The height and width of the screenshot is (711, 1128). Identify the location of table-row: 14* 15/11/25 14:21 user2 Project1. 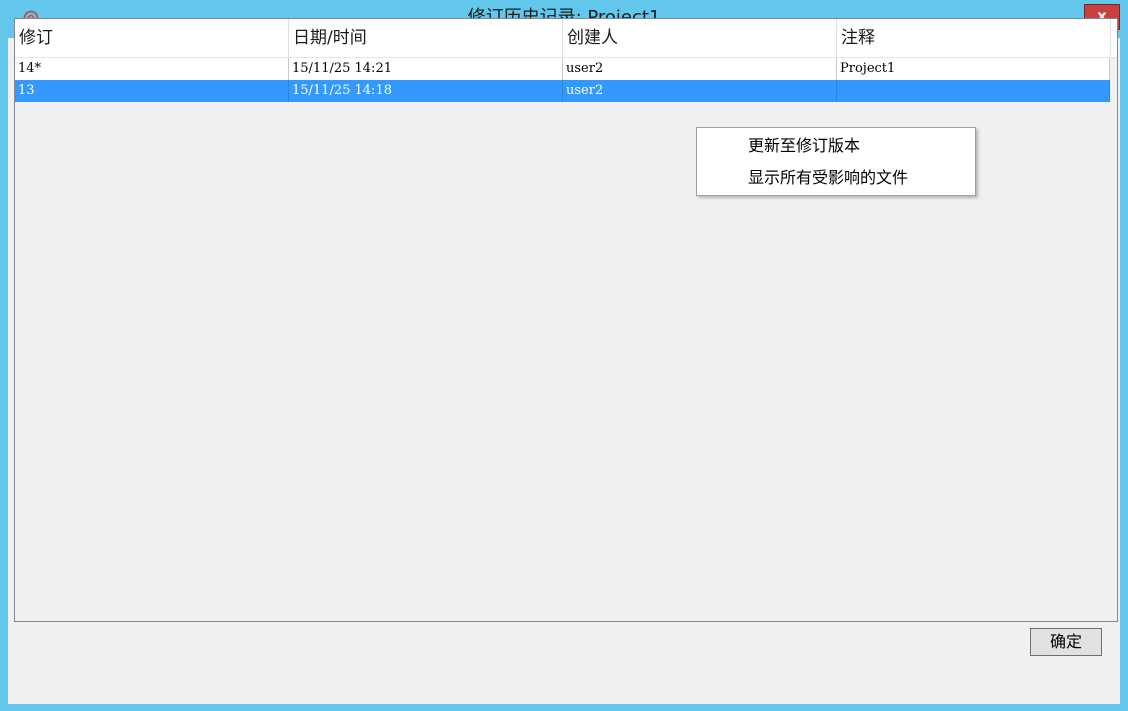
(562, 69).